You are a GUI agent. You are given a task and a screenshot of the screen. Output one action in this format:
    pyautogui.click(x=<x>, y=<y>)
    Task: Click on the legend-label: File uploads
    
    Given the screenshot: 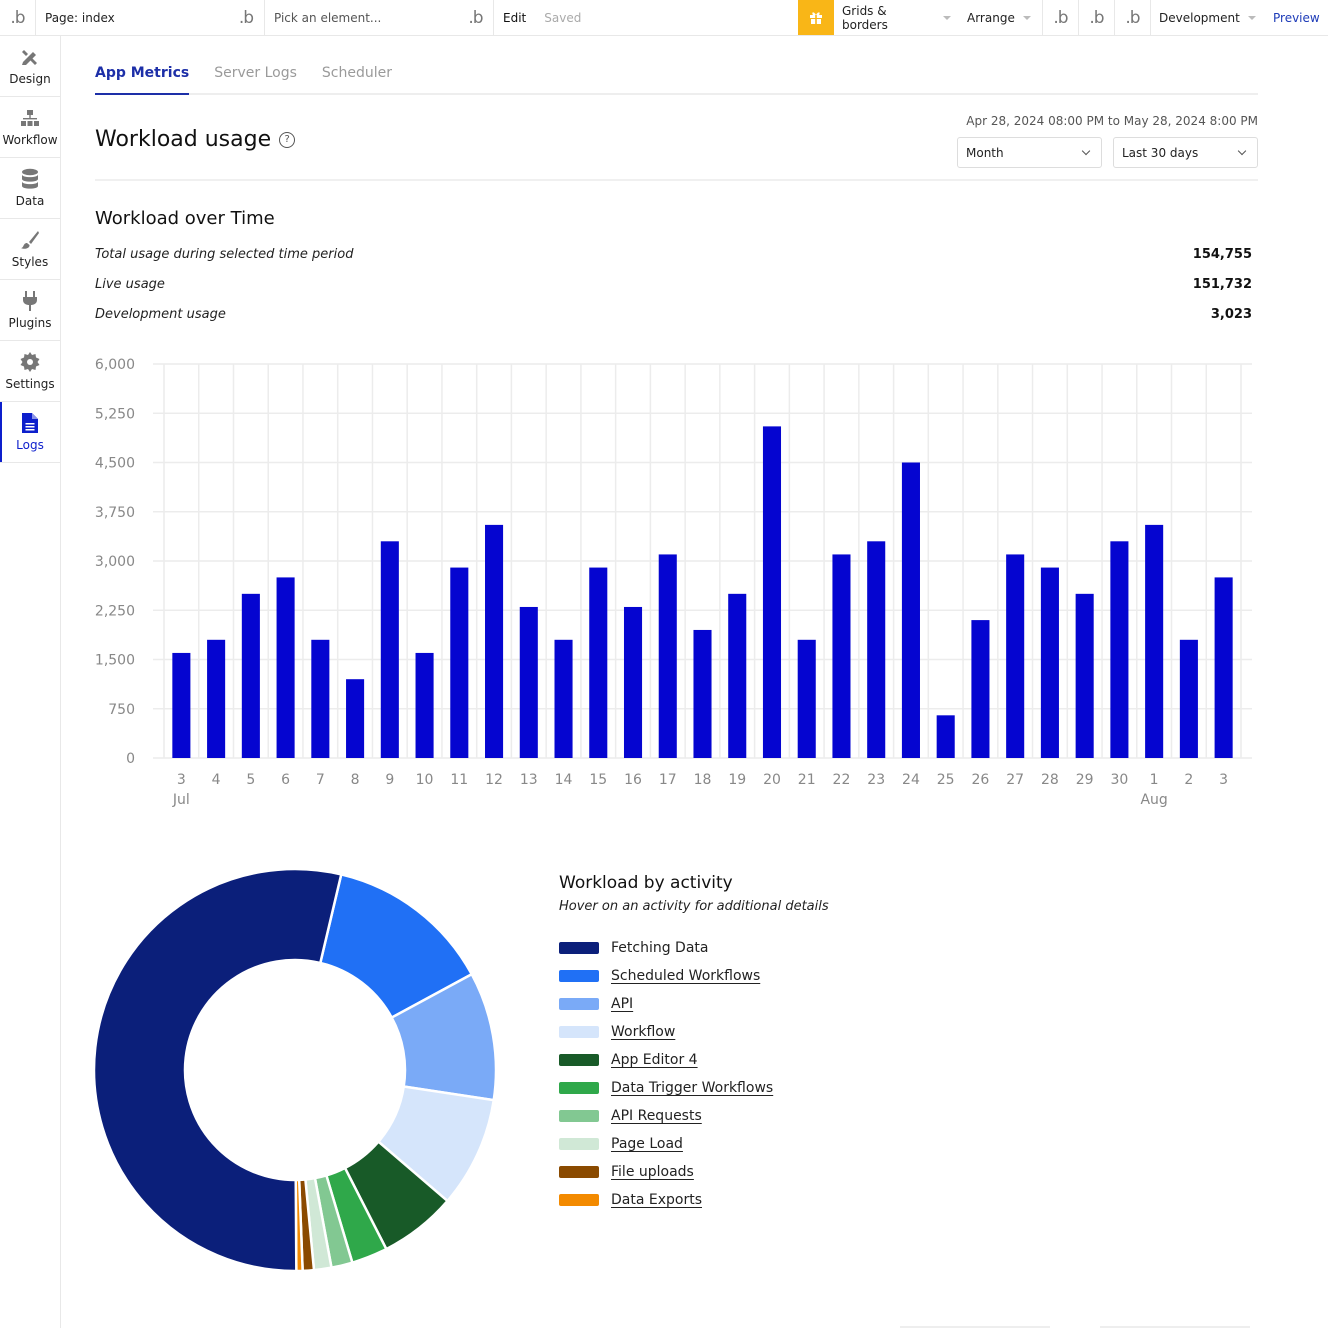 What is the action you would take?
    pyautogui.click(x=652, y=1172)
    